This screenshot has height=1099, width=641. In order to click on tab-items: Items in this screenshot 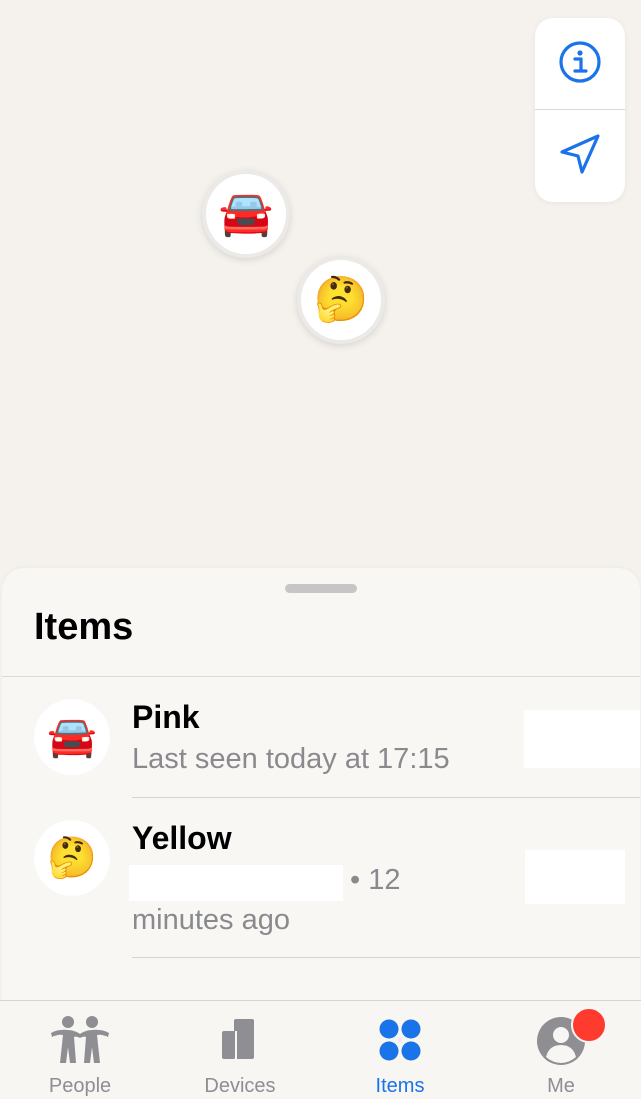, I will do `click(400, 1050)`.